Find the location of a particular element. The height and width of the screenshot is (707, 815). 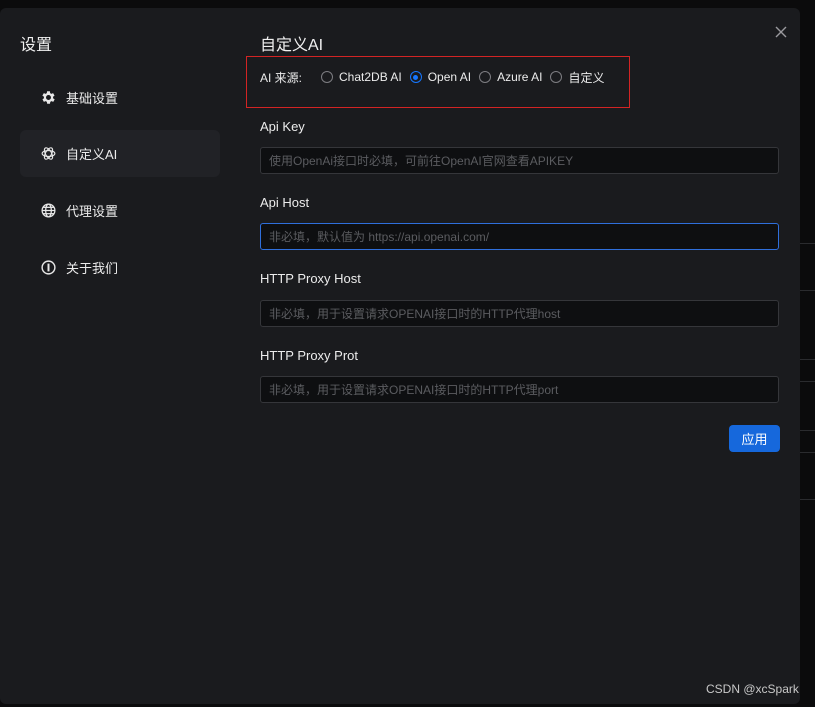

sidebar-item-basic-settings: 基础设置 is located at coordinates (120, 97).